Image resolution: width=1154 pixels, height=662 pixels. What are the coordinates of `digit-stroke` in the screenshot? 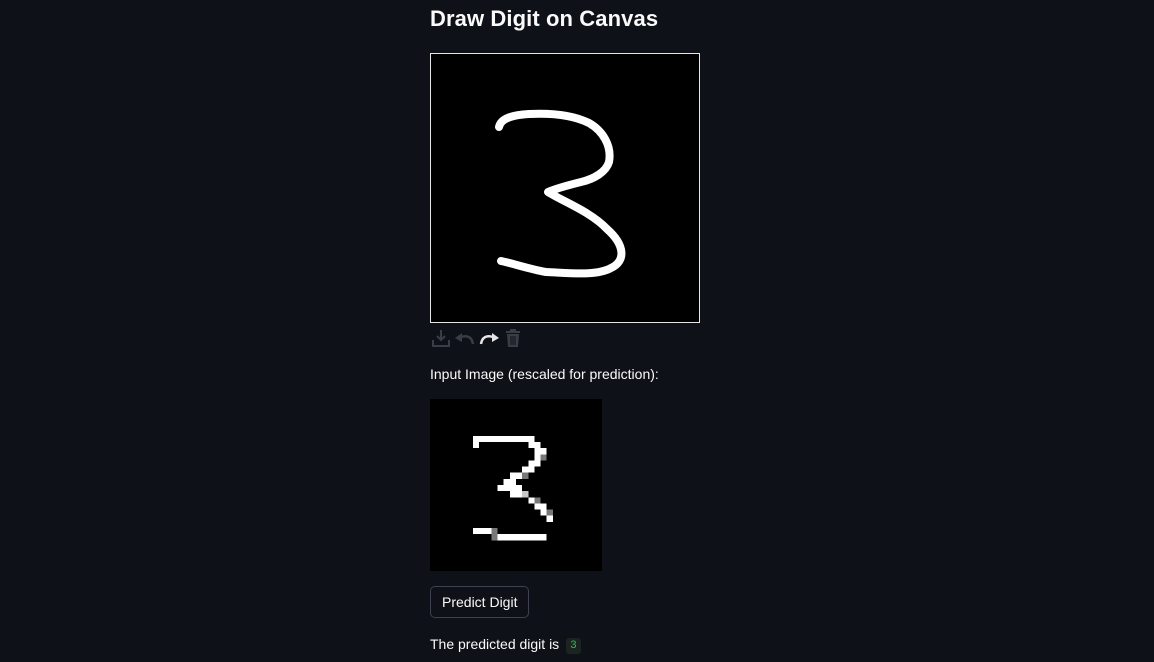 It's located at (560, 193).